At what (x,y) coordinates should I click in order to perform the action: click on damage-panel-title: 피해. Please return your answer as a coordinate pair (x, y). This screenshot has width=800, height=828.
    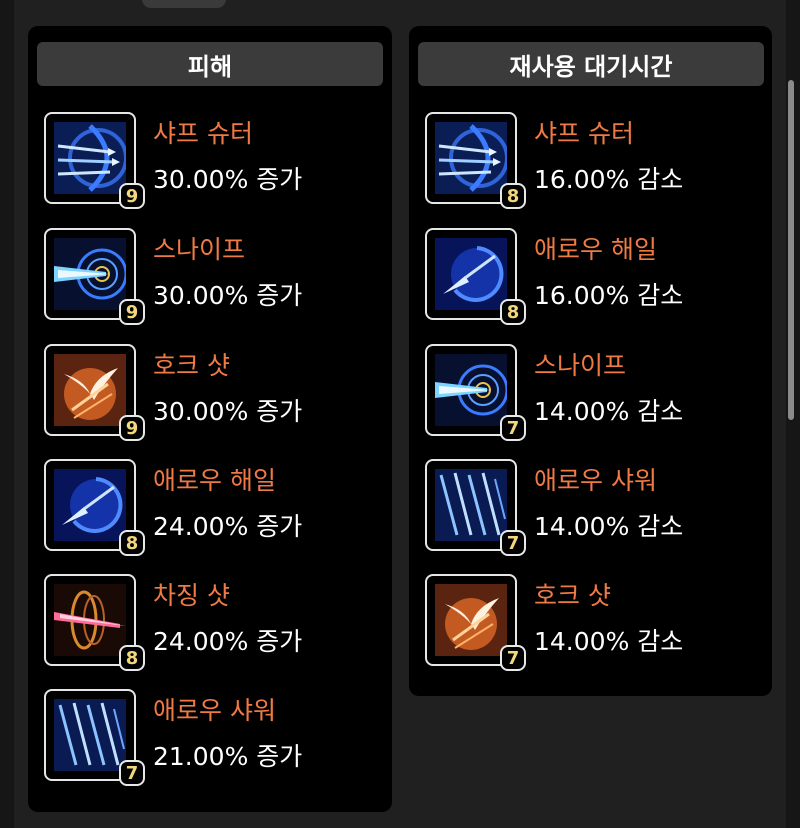
    Looking at the image, I should click on (210, 64).